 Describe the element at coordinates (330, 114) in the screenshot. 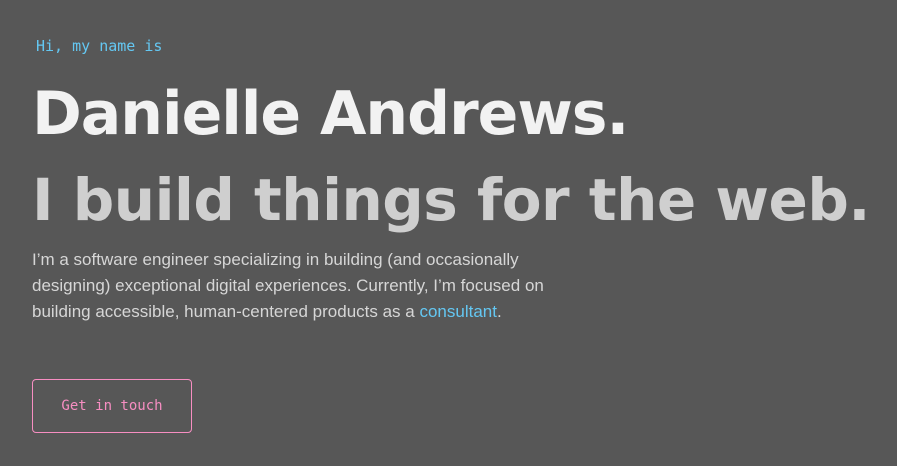

I see `name-heading: Danielle Andrews.` at that location.